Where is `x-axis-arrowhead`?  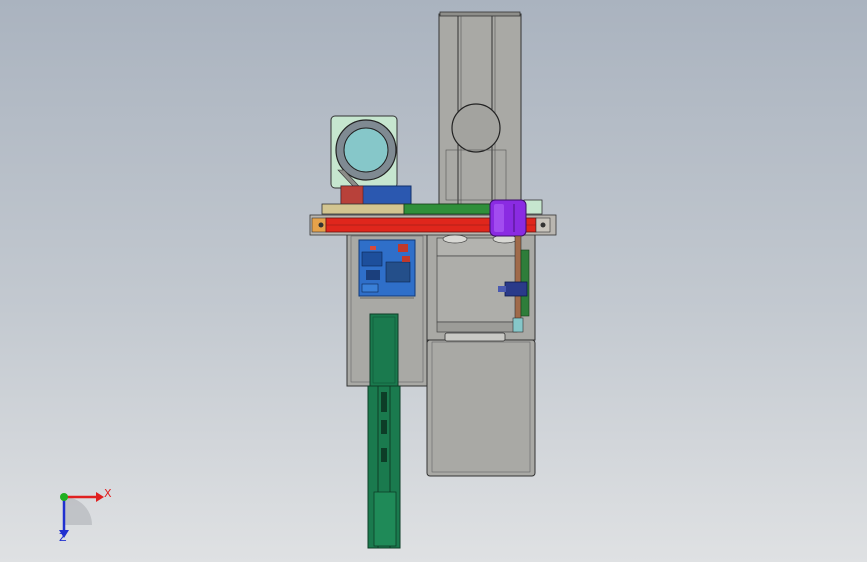
x-axis-arrowhead is located at coordinates (100, 497).